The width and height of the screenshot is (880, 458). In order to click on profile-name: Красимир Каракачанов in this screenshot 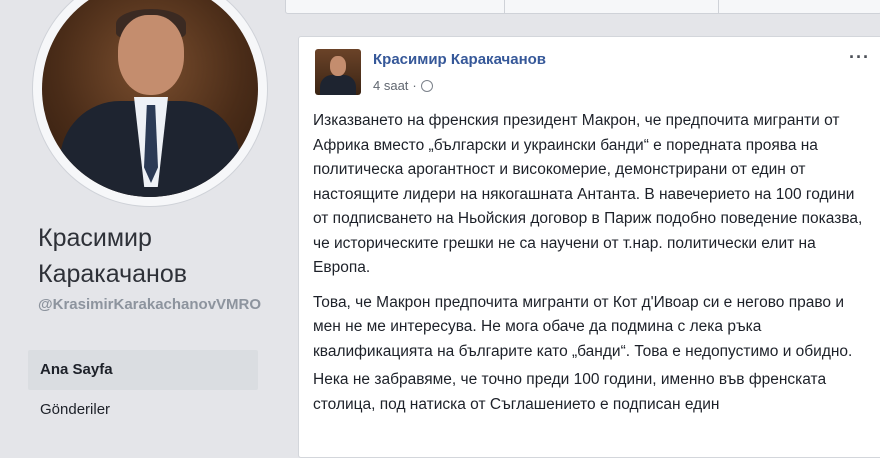, I will do `click(158, 256)`.